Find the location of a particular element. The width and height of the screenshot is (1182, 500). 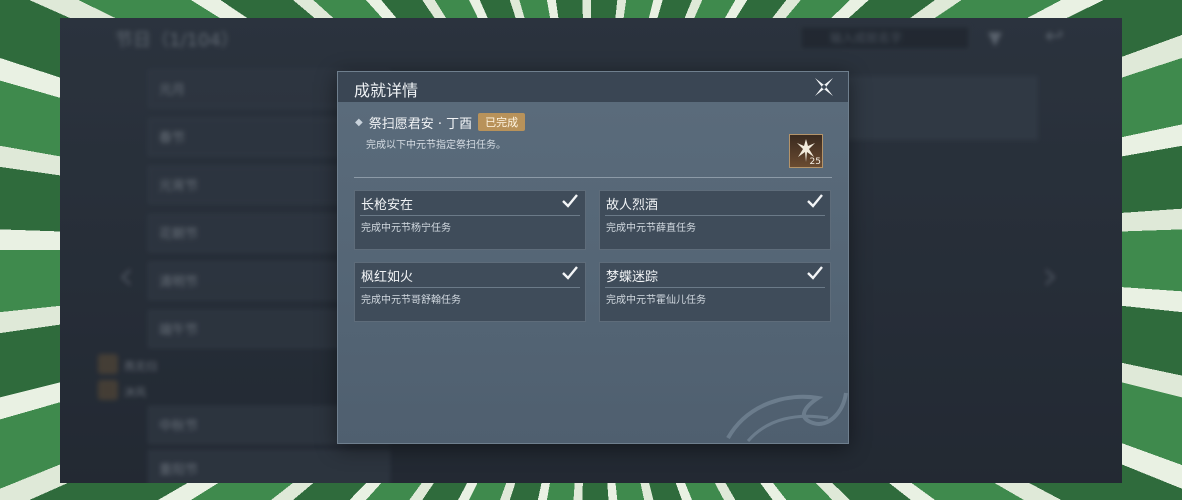

close-icon is located at coordinates (824, 87).